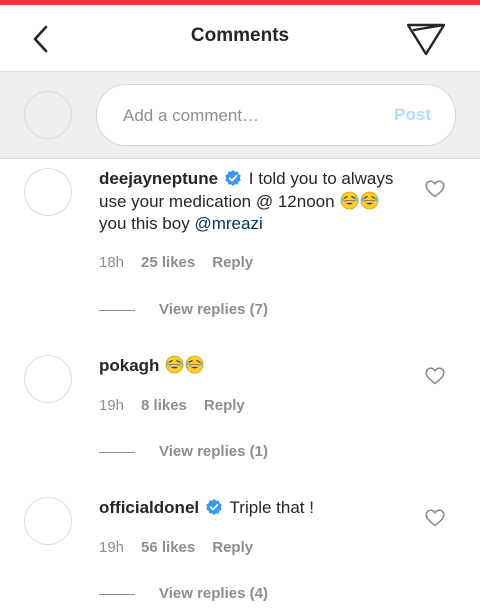 This screenshot has height=612, width=480. I want to click on comment-body: you this boy, so click(144, 223).